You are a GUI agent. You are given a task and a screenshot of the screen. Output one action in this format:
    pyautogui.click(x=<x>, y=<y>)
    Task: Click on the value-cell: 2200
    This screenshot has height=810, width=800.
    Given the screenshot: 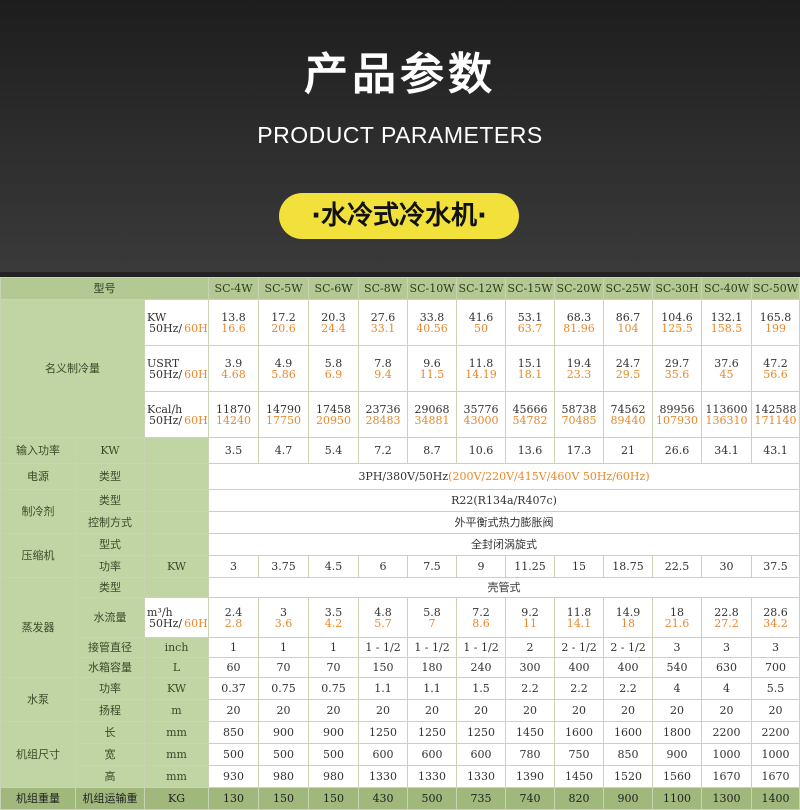 What is the action you would take?
    pyautogui.click(x=775, y=732)
    